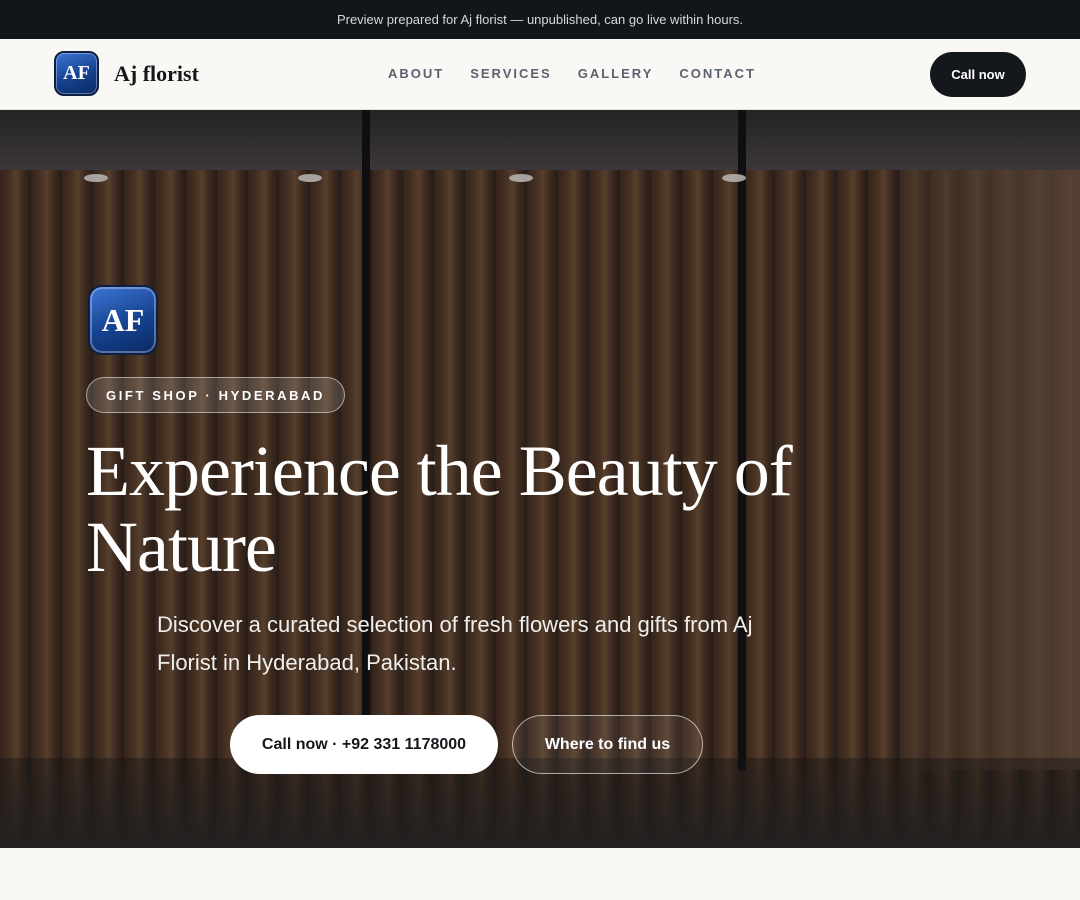  What do you see at coordinates (216, 395) in the screenshot?
I see `category-badge: GIFT SHOP · HYDERABAD` at bounding box center [216, 395].